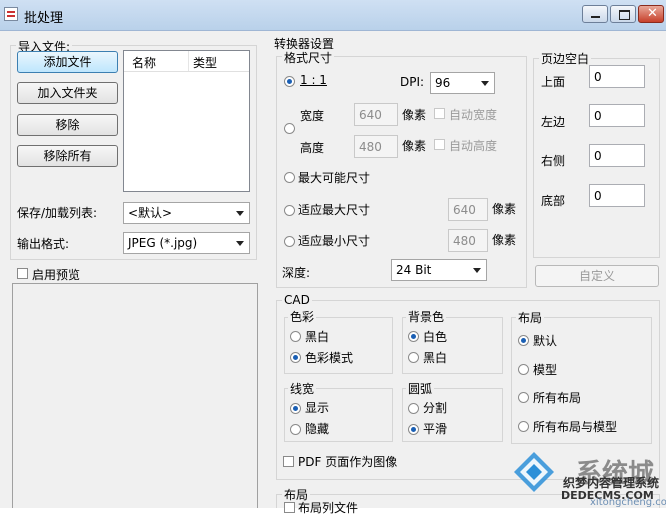 This screenshot has width=666, height=516. Describe the element at coordinates (414, 115) in the screenshot. I see `width-unit: 像素` at that location.